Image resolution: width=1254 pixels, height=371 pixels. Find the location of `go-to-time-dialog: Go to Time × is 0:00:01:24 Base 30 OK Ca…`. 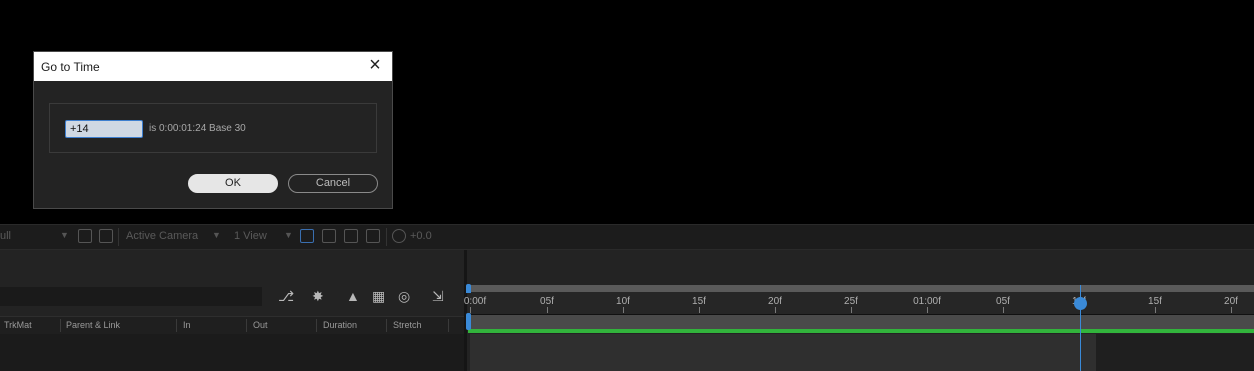

go-to-time-dialog: Go to Time × is 0:00:01:24 Base 30 OK Ca… is located at coordinates (213, 130).